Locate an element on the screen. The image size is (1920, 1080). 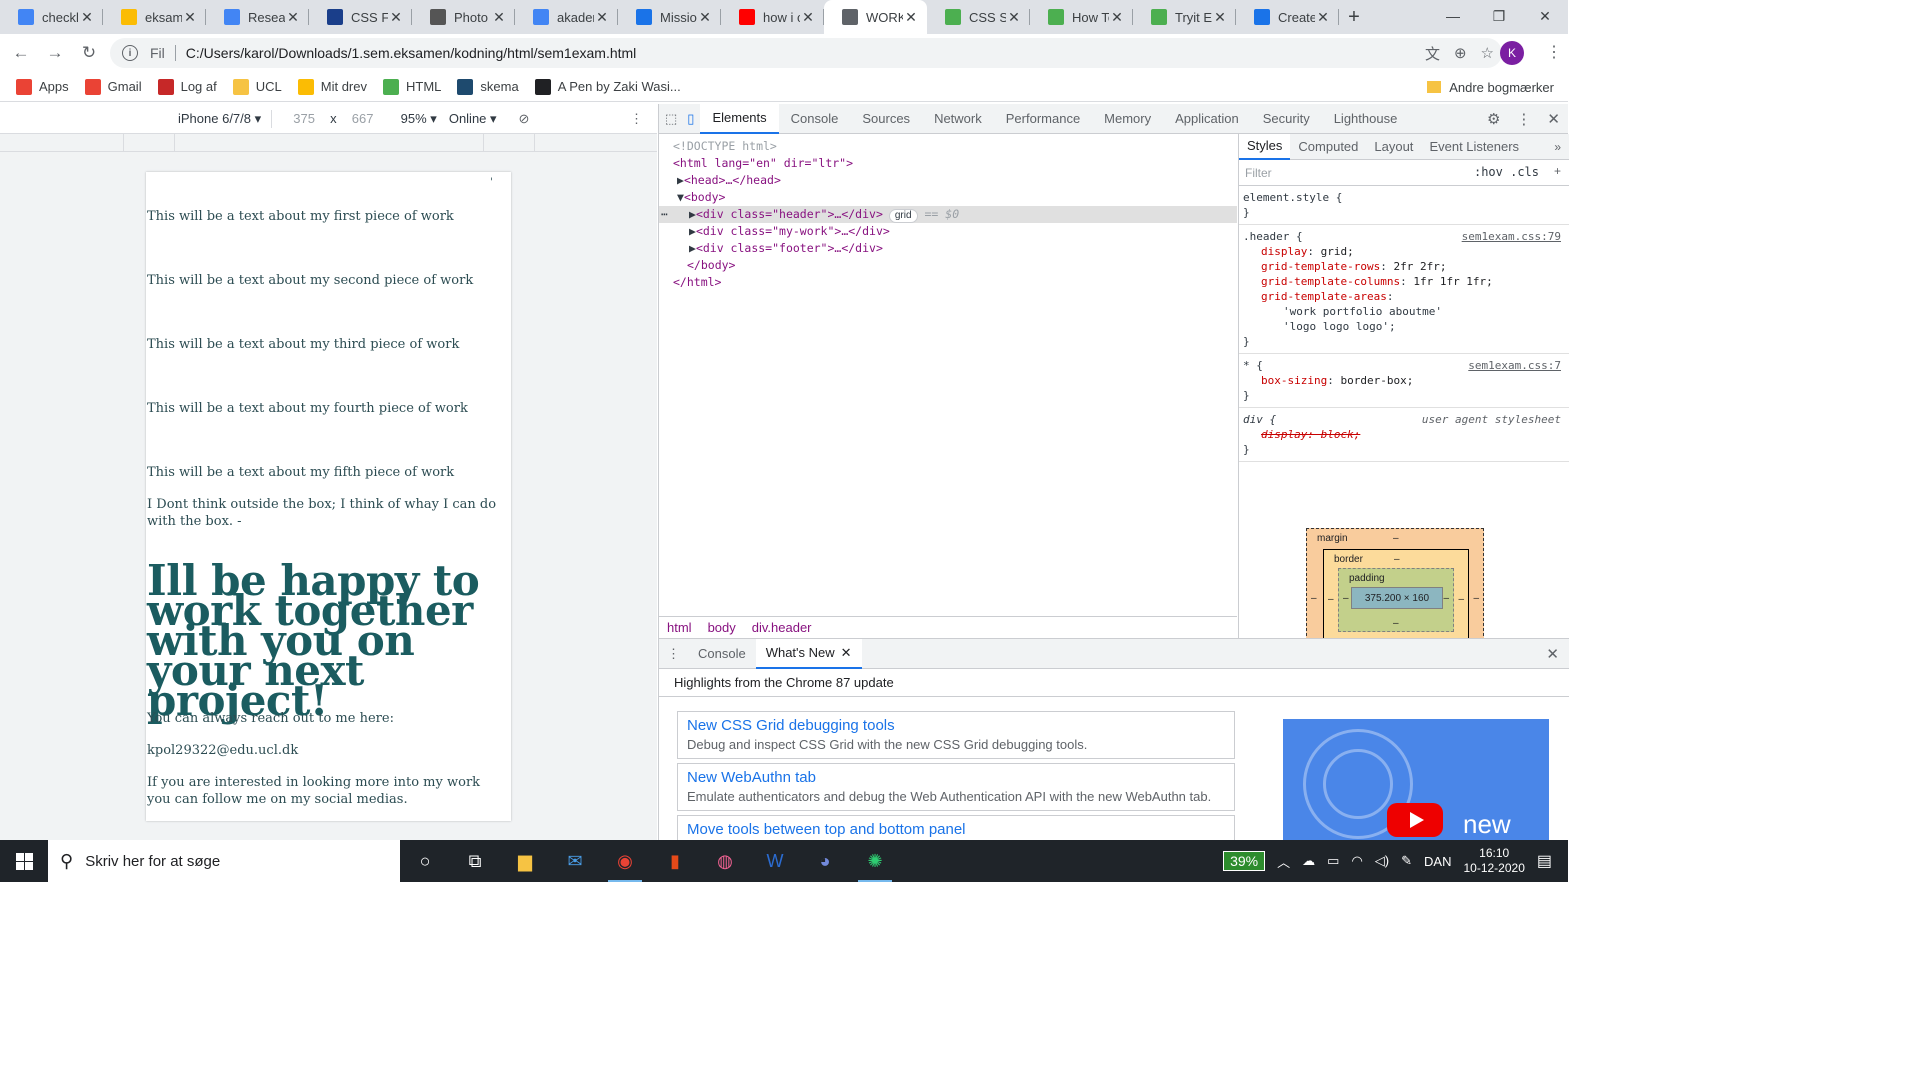
css-declaration: grid-template-rows: 2fr 2fr; is located at coordinates (1404, 266).